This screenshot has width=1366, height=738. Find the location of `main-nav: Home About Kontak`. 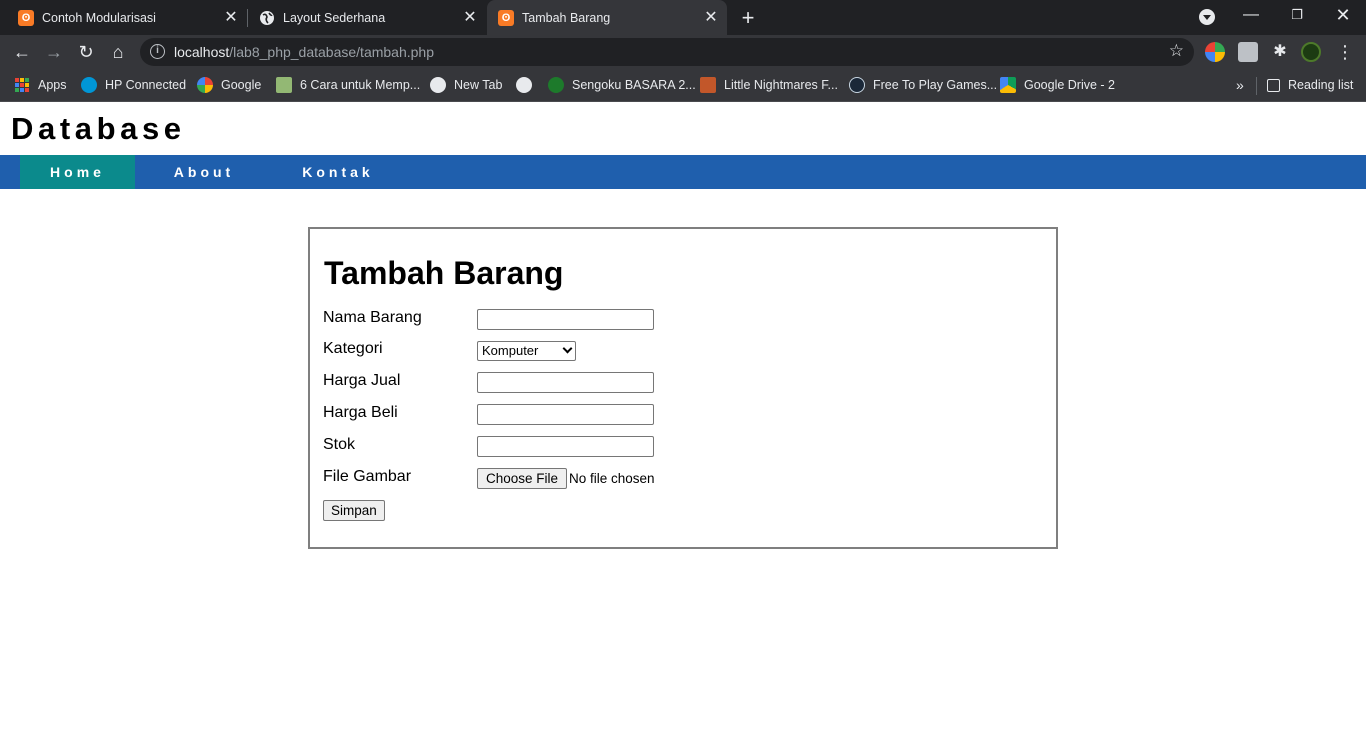

main-nav: Home About Kontak is located at coordinates (683, 172).